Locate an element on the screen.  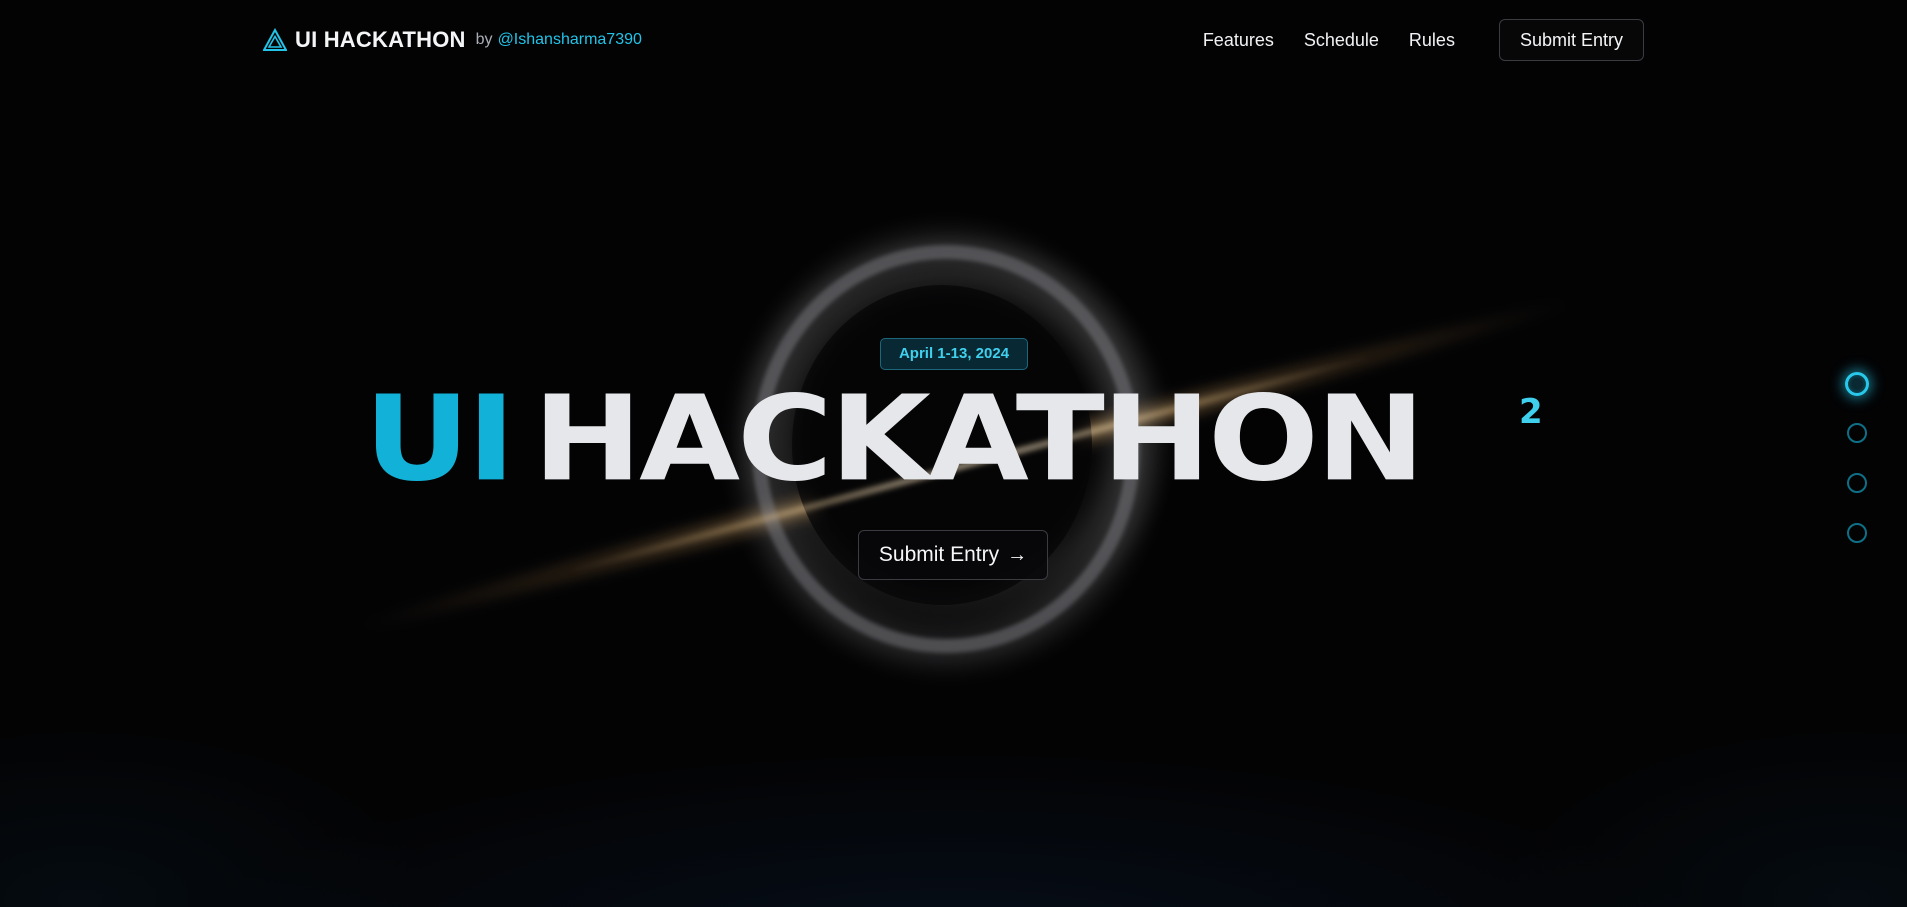
hero-title-accent: UI is located at coordinates (440, 439).